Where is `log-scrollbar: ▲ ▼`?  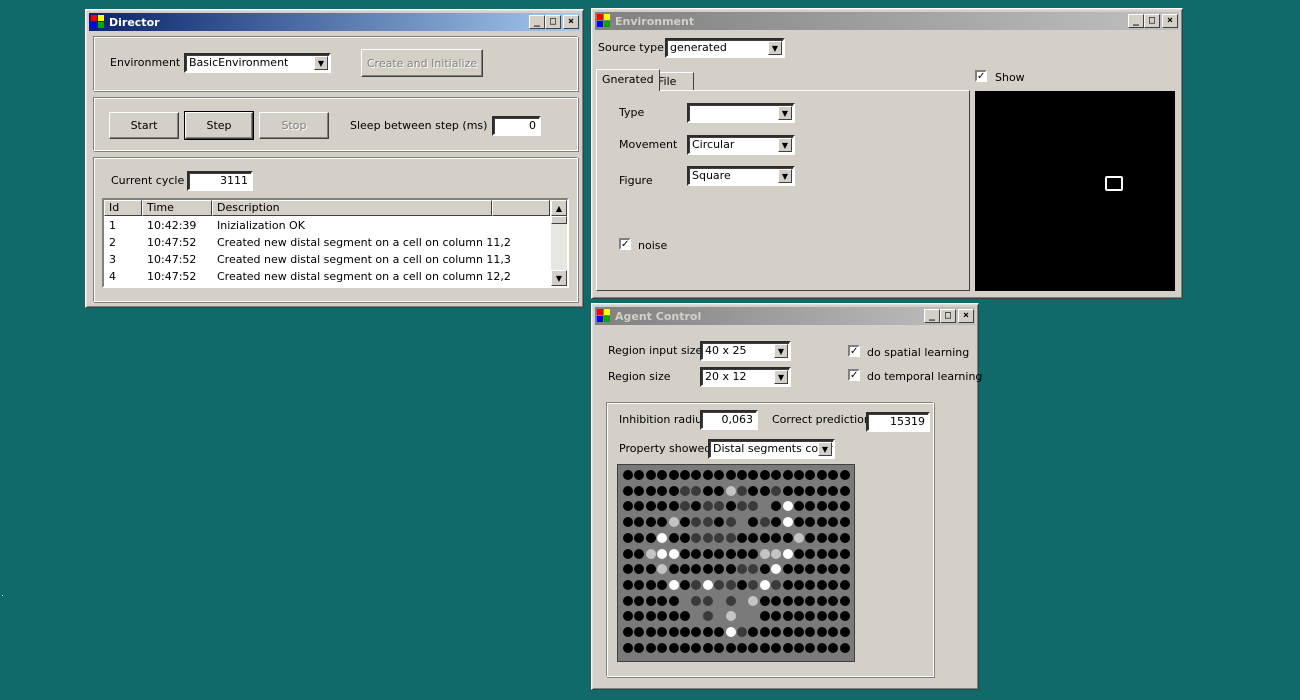
log-scrollbar: ▲ ▼ is located at coordinates (559, 243).